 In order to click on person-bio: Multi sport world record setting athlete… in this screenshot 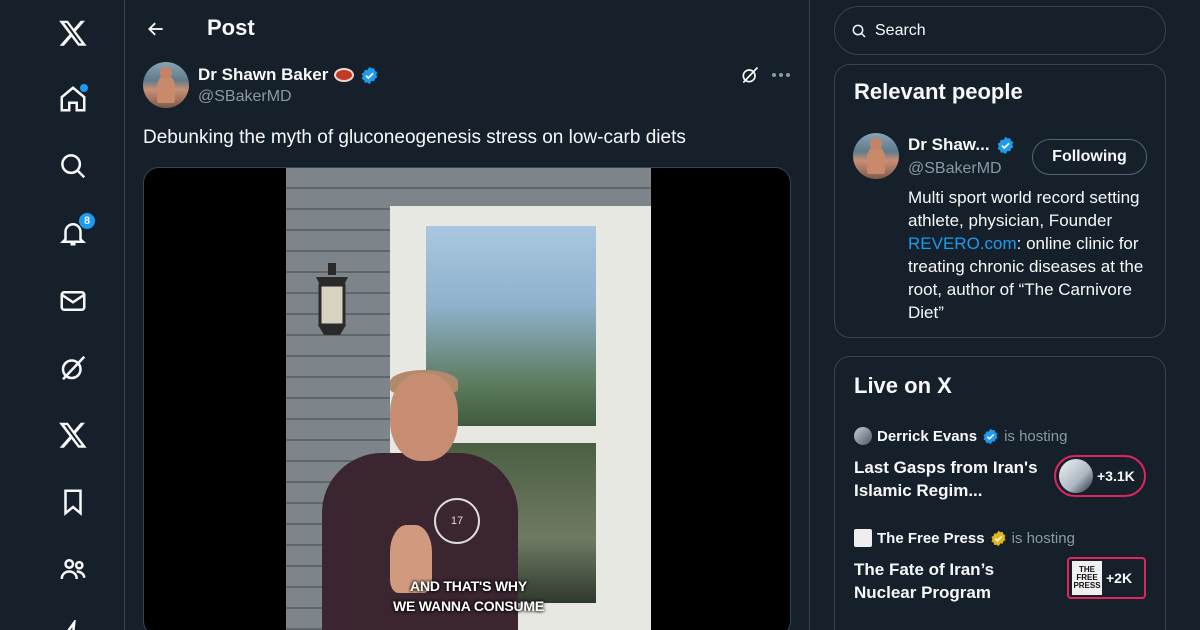, I will do `click(1033, 255)`.